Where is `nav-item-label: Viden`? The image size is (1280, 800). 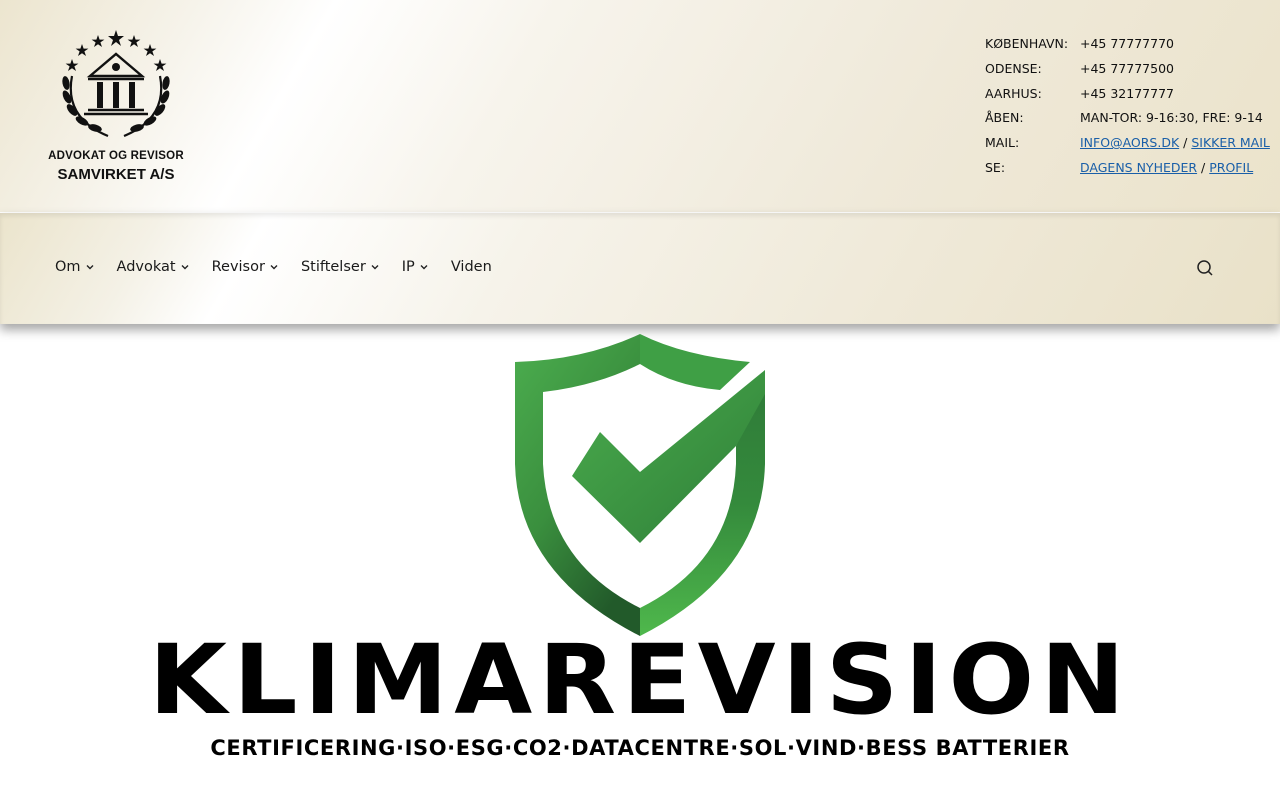 nav-item-label: Viden is located at coordinates (471, 267).